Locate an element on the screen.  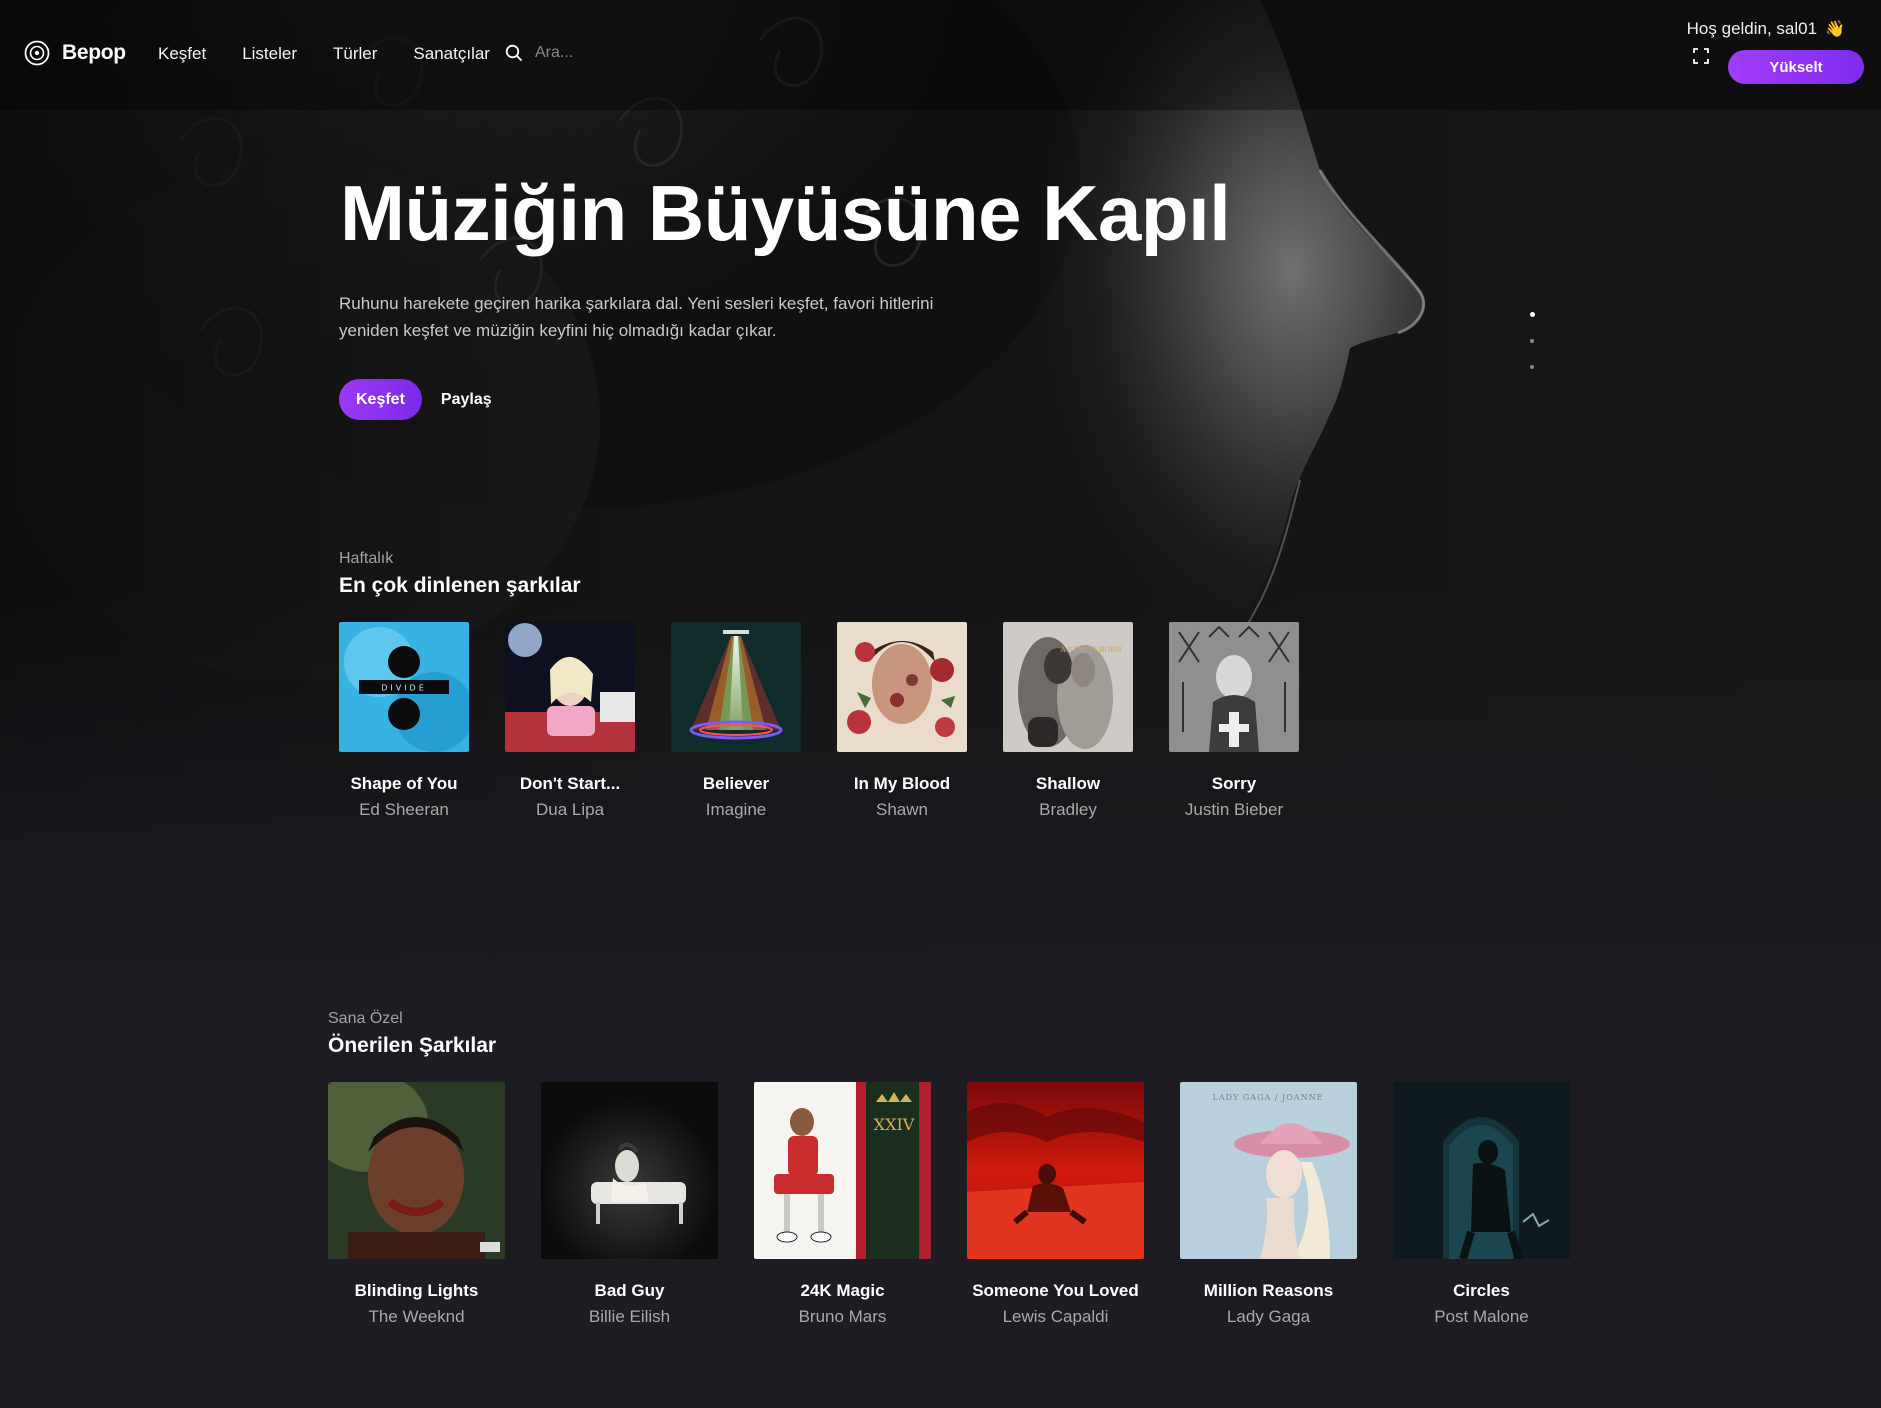
song-card: Circles Post Malone is located at coordinates (1481, 1204).